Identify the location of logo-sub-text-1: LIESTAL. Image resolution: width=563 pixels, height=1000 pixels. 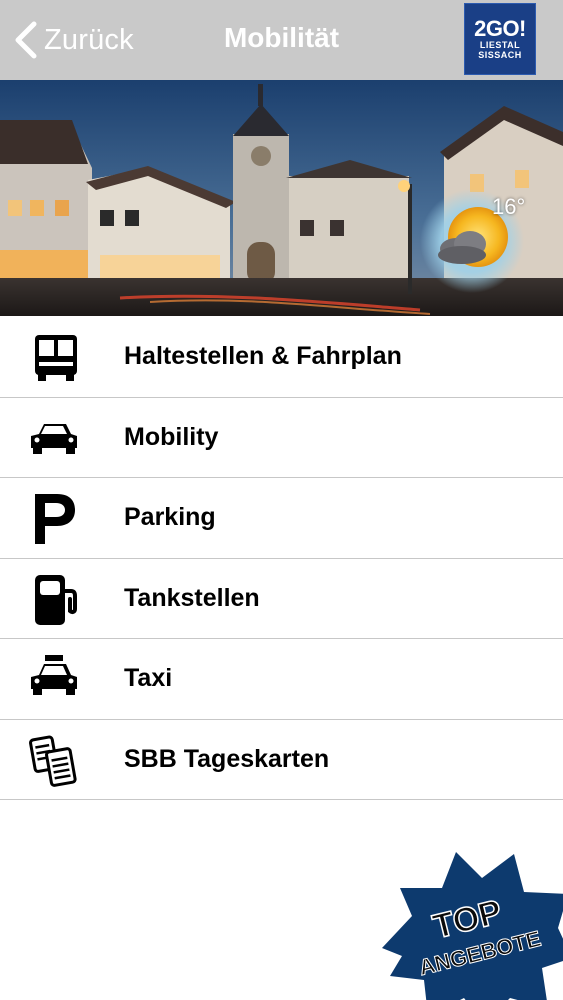
(500, 45).